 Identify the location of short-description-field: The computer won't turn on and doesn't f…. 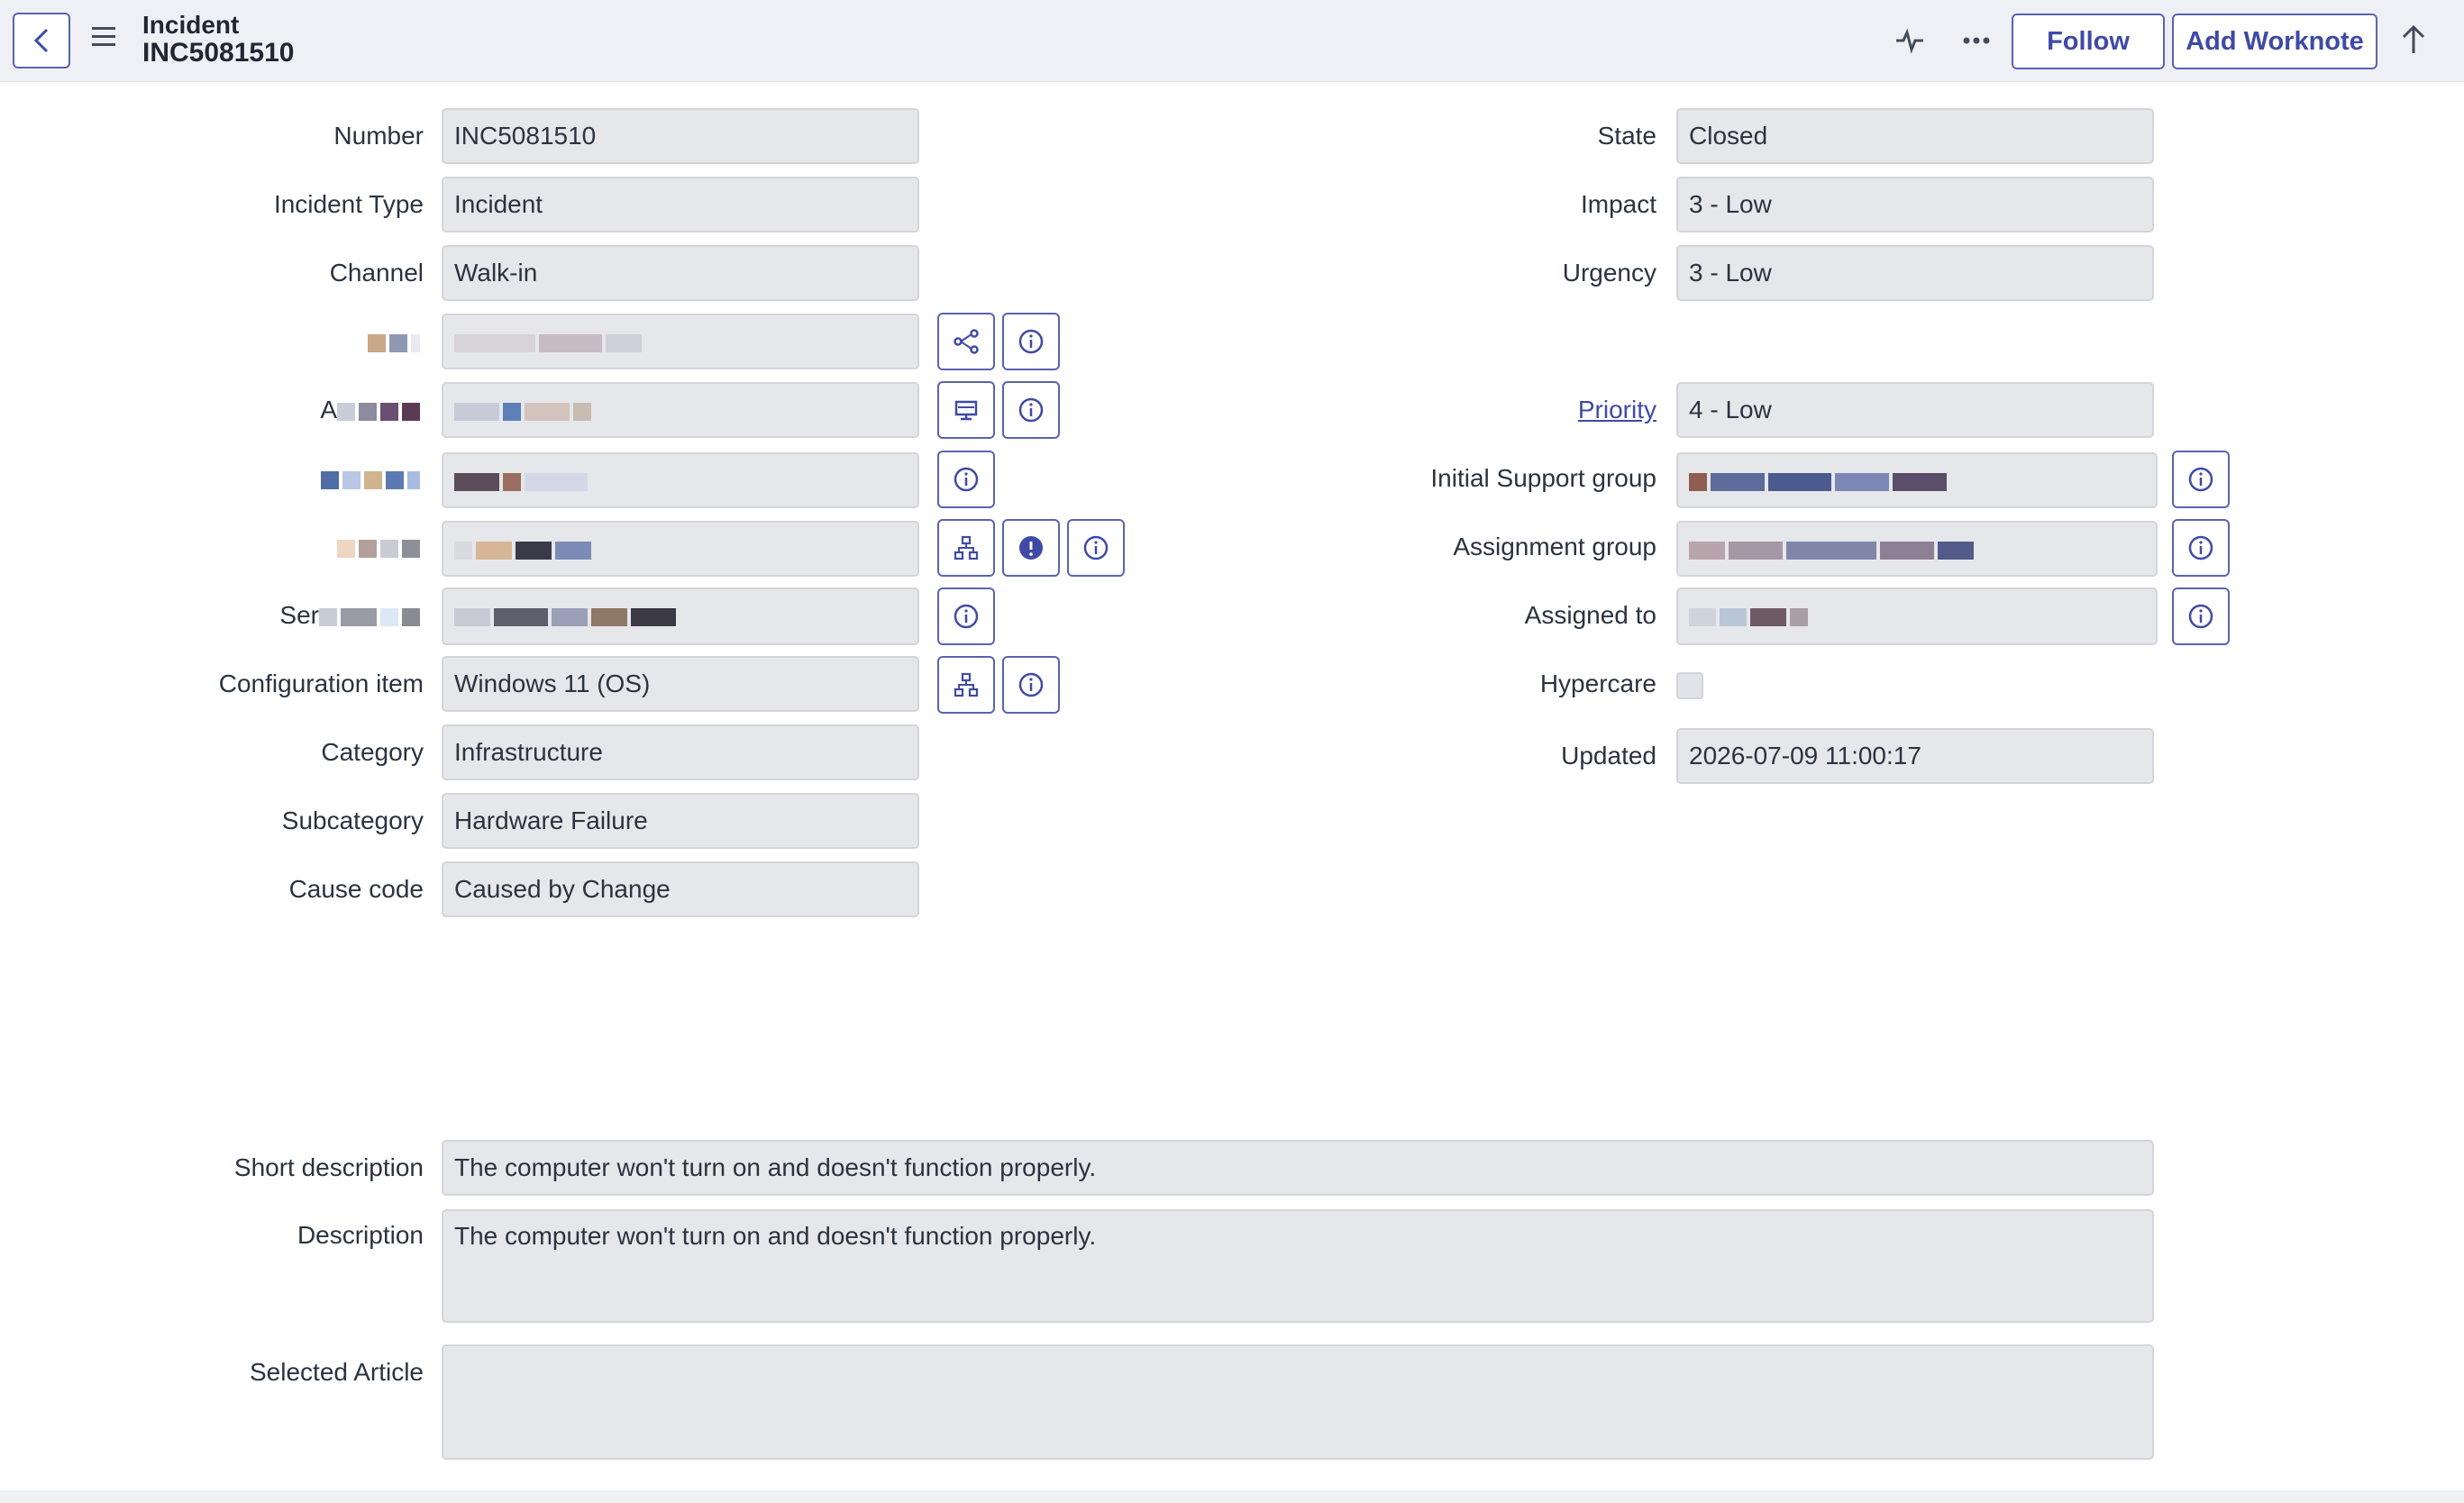
(1298, 1168).